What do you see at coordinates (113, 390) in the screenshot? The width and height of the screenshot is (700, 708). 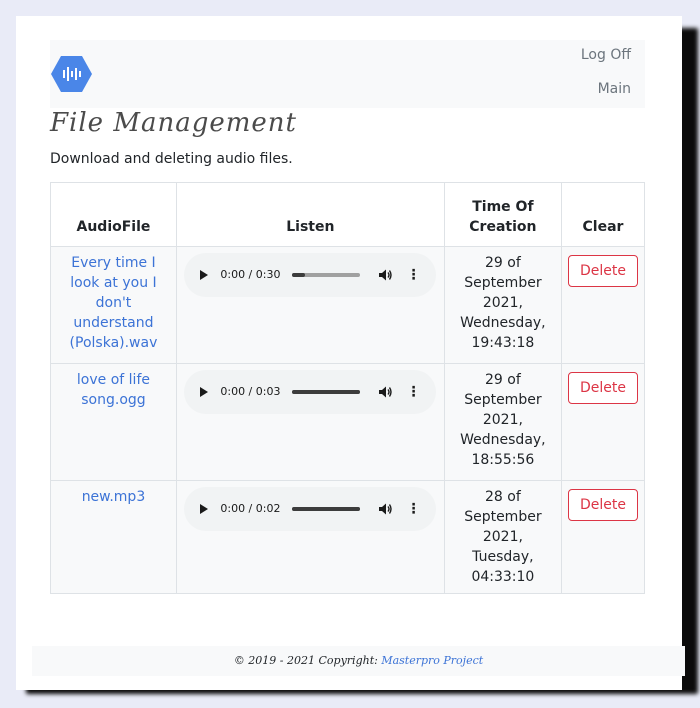 I see `audio-file-link: love of life song.ogg` at bounding box center [113, 390].